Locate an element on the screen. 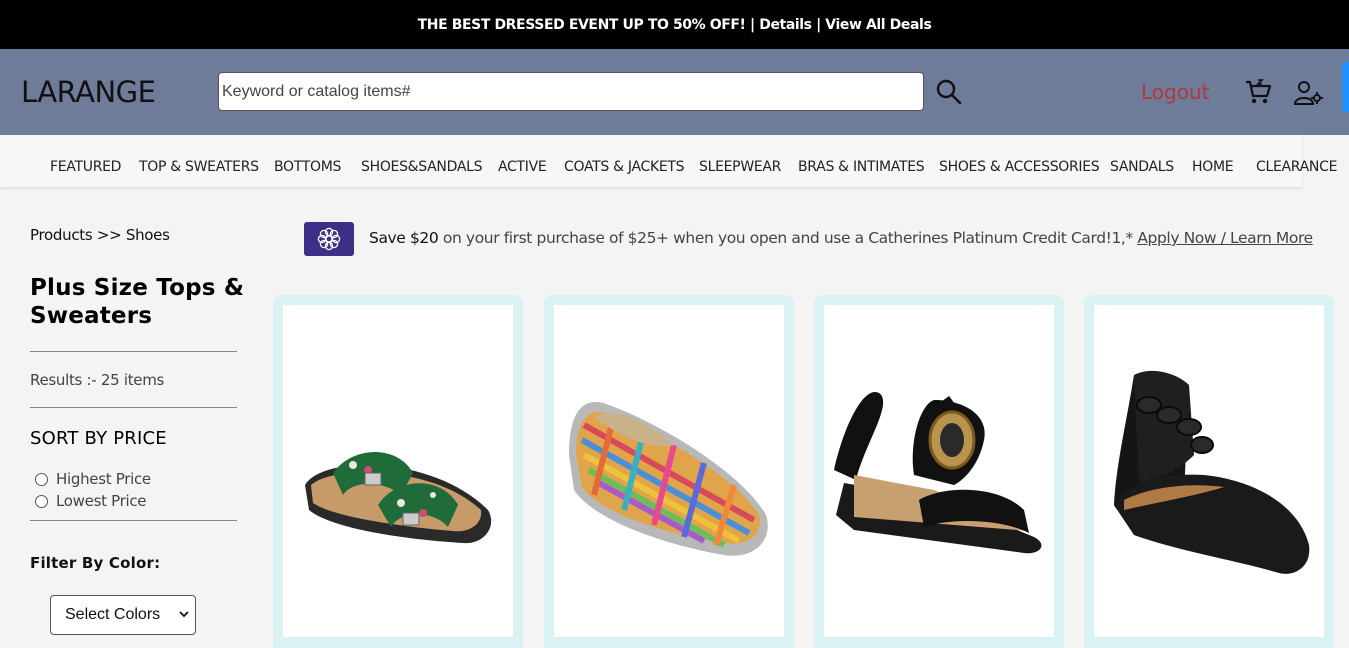 This screenshot has height=648, width=1349. sort-lowest-price-option: Lowest Price is located at coordinates (91, 501).